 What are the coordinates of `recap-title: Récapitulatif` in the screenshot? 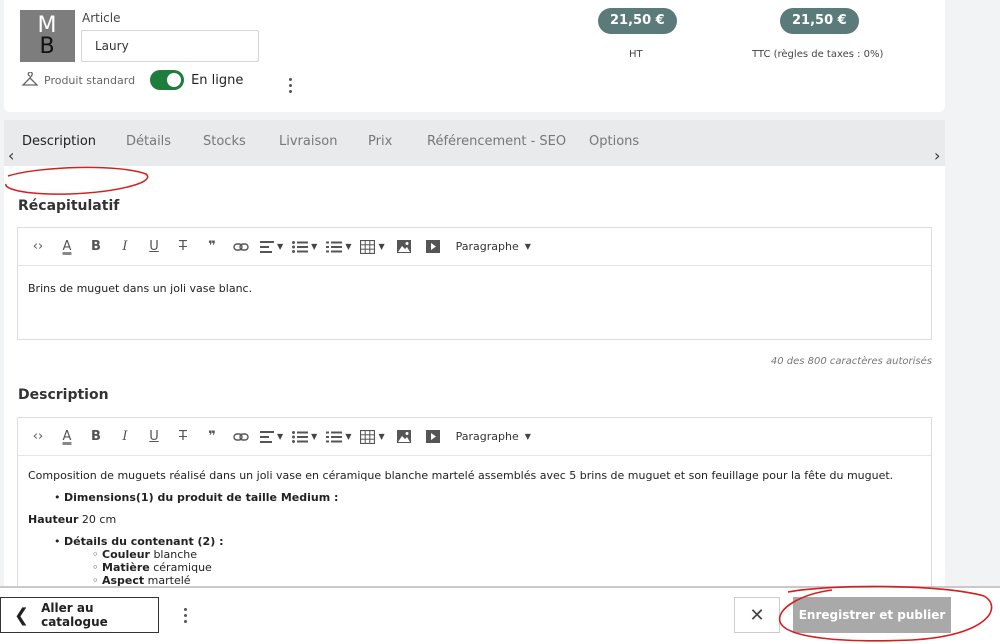 It's located at (69, 206).